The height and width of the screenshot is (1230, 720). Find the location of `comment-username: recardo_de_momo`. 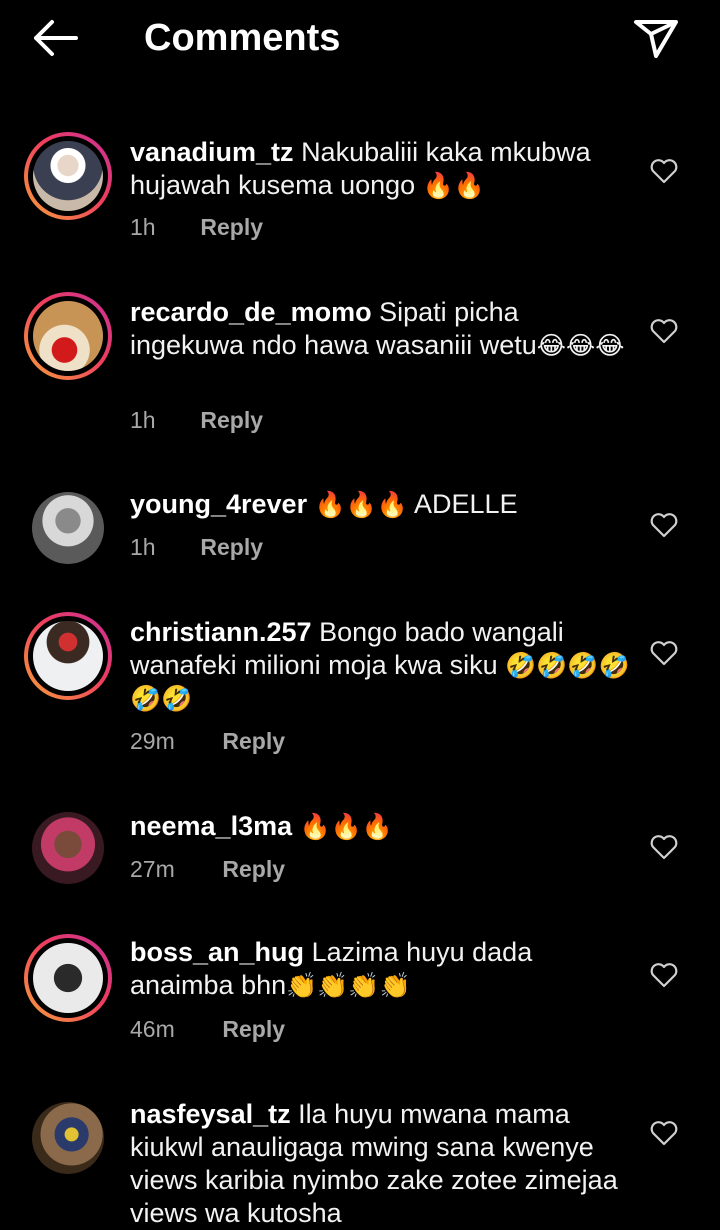

comment-username: recardo_de_momo is located at coordinates (251, 312).